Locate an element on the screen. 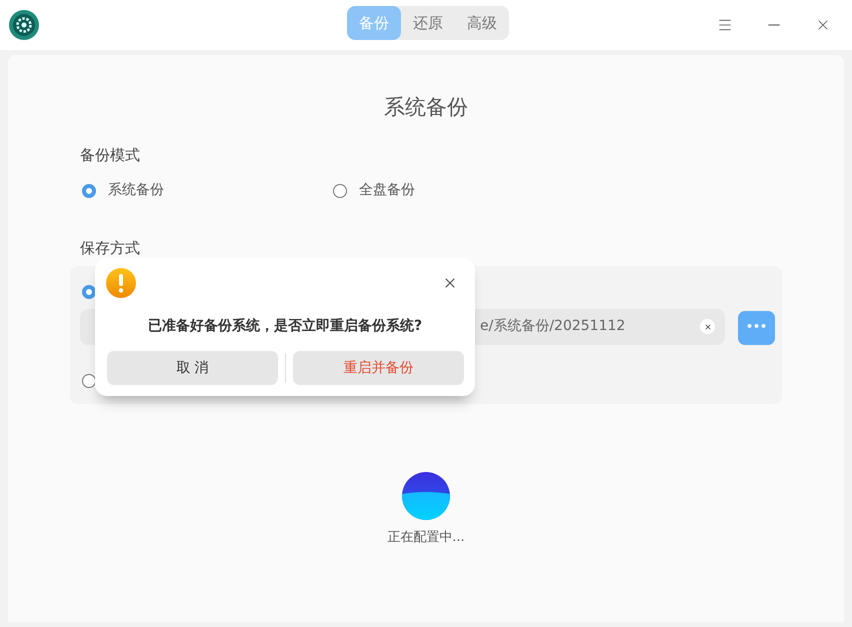 Image resolution: width=852 pixels, height=627 pixels. tab: 还原 is located at coordinates (428, 23).